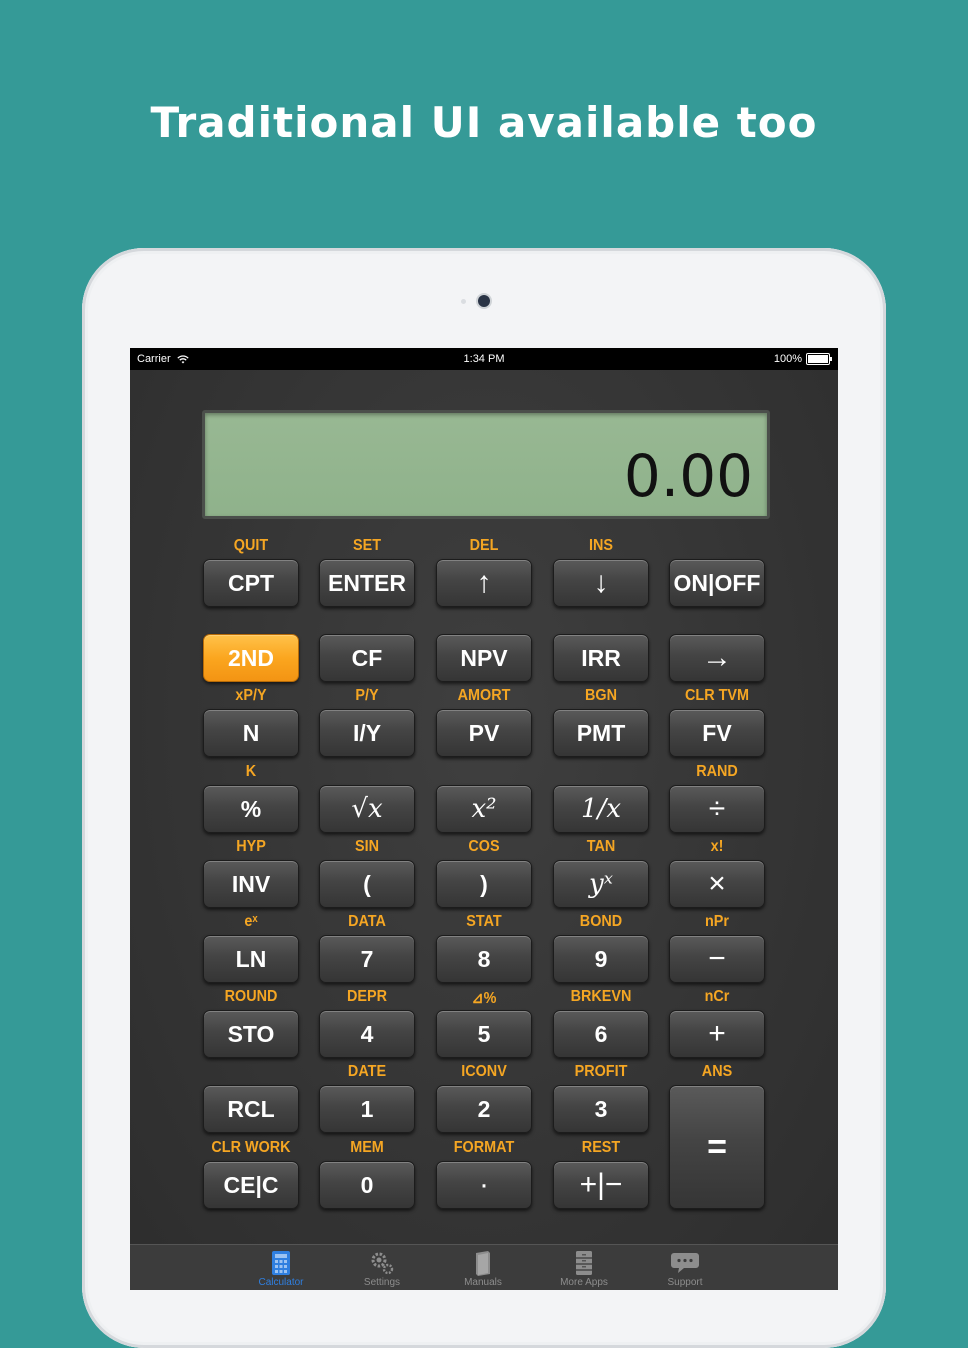 The image size is (968, 1348). Describe the element at coordinates (484, 1109) in the screenshot. I see `2-key: 2` at that location.